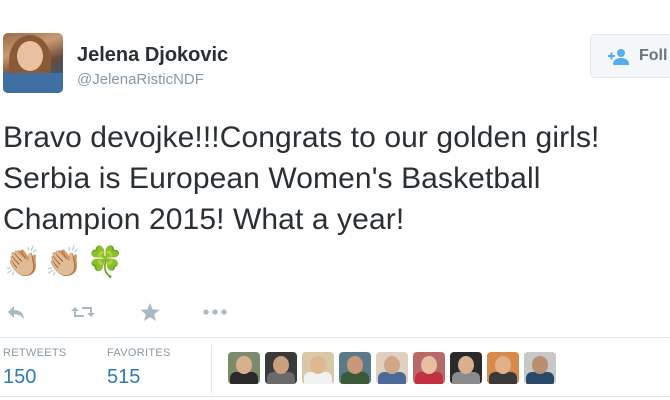 This screenshot has height=400, width=670. Describe the element at coordinates (105, 262) in the screenshot. I see `four-leaf-clover-emoji: 🍀` at that location.